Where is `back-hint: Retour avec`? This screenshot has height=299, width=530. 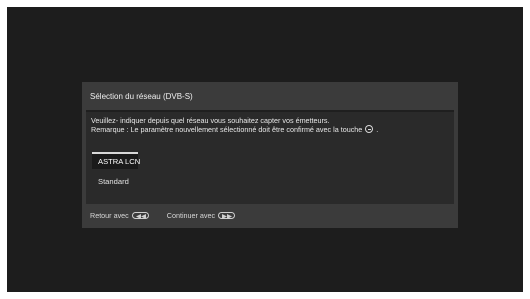 back-hint: Retour avec is located at coordinates (119, 215).